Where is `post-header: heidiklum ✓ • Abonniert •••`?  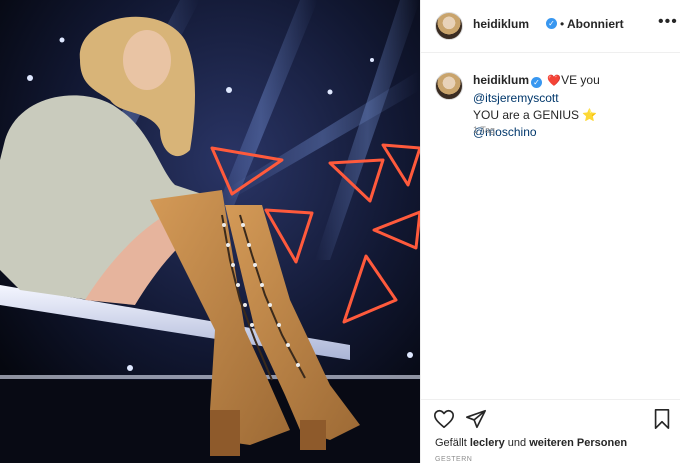
post-header: heidiklum ✓ • Abonniert ••• is located at coordinates (550, 26).